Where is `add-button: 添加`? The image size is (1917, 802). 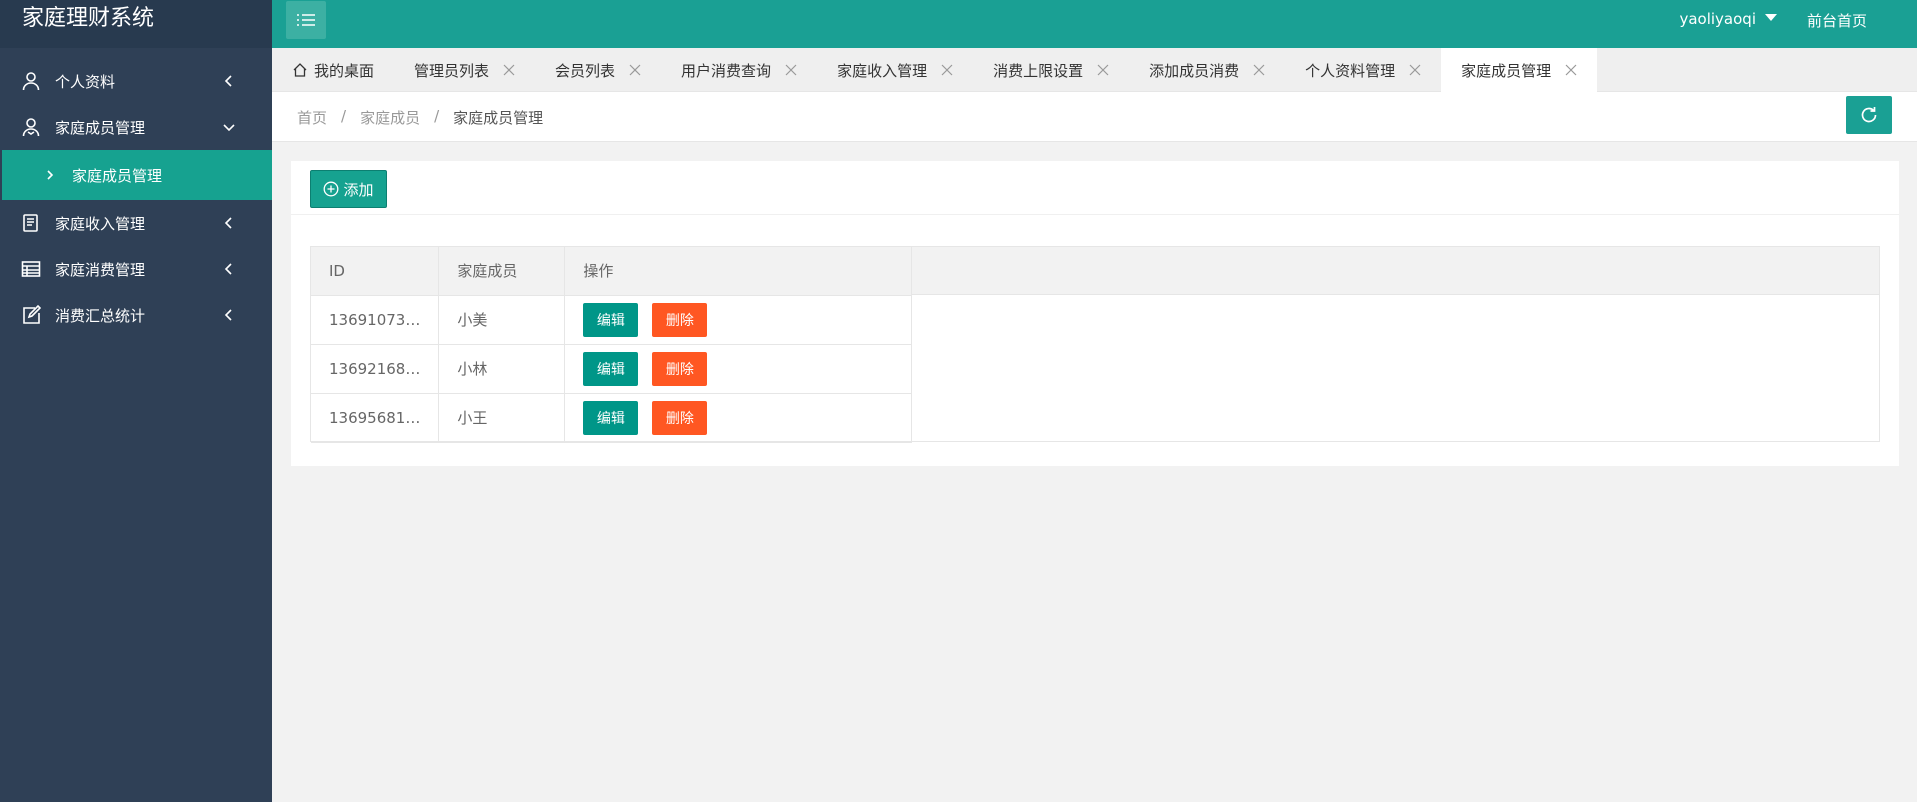
add-button: 添加 is located at coordinates (348, 189).